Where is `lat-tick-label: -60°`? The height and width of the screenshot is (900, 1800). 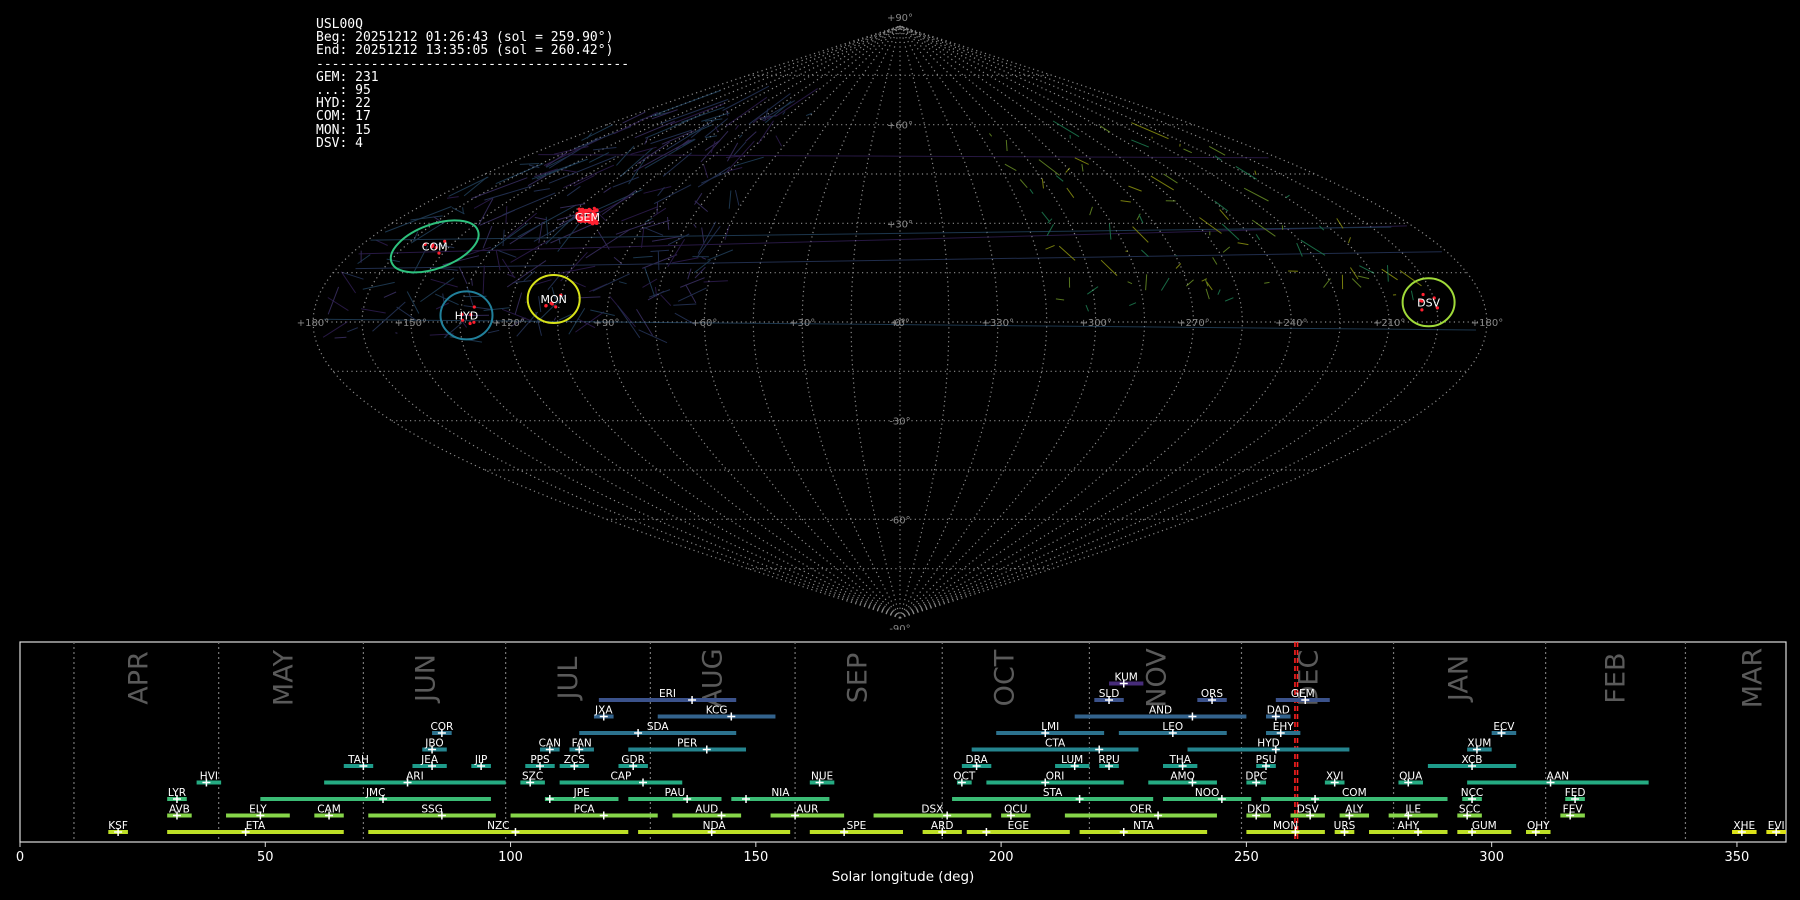
lat-tick-label: -60° is located at coordinates (899, 520).